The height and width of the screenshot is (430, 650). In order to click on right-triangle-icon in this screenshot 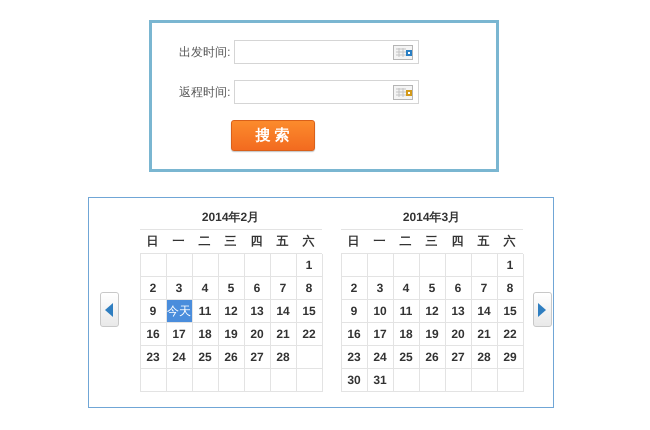, I will do `click(542, 309)`.